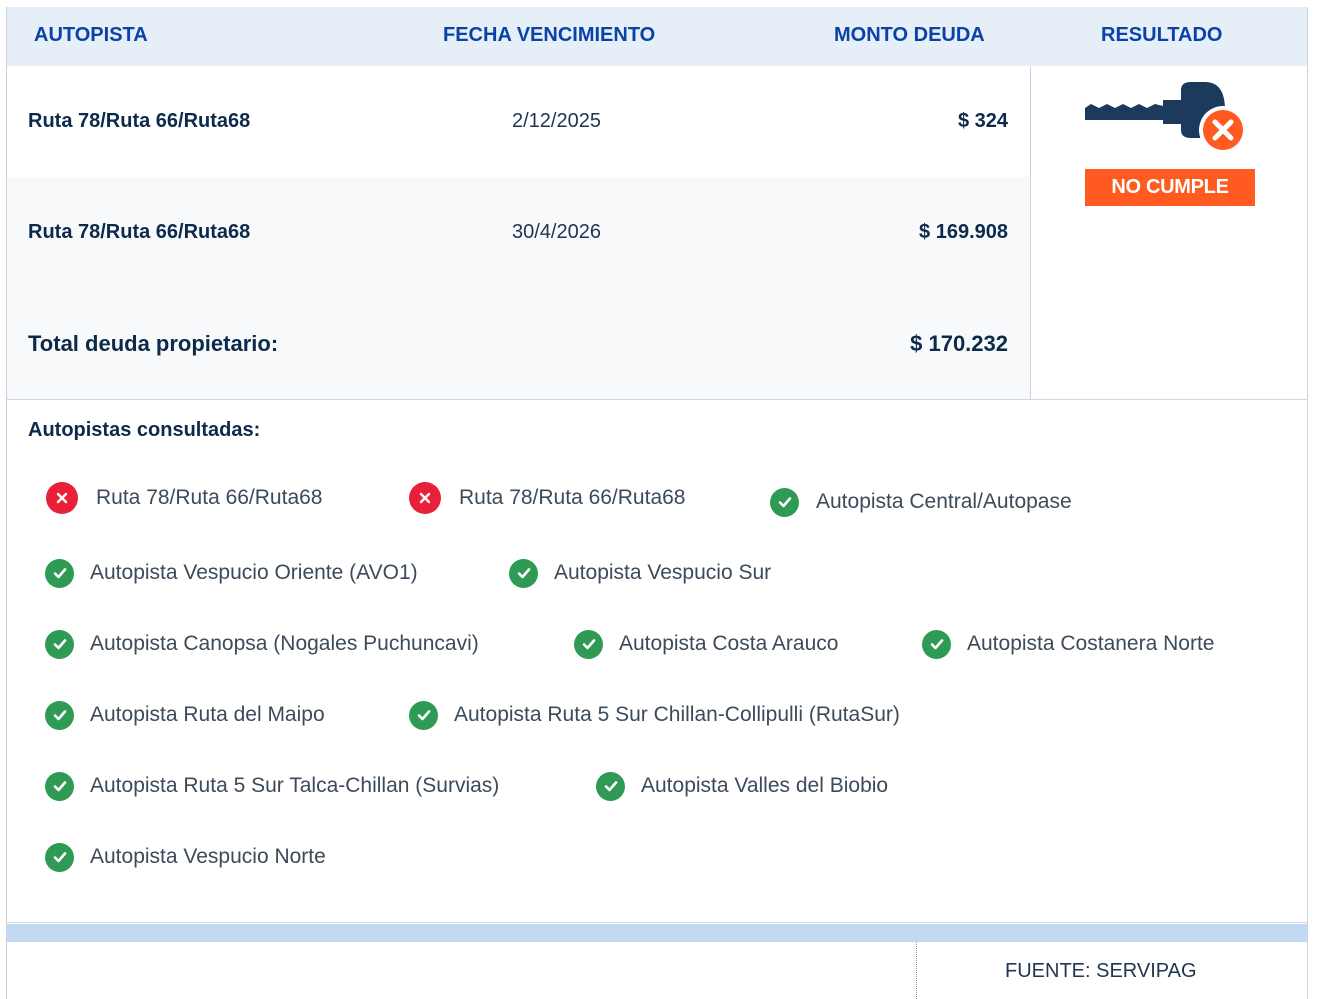 Image resolution: width=1317 pixels, height=999 pixels. What do you see at coordinates (706, 644) in the screenshot?
I see `list-item: Autopista Costa Arauco` at bounding box center [706, 644].